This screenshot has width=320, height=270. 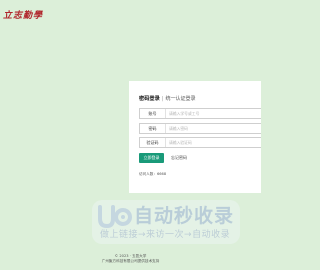 What do you see at coordinates (213, 128) in the screenshot?
I see `password-input` at bounding box center [213, 128].